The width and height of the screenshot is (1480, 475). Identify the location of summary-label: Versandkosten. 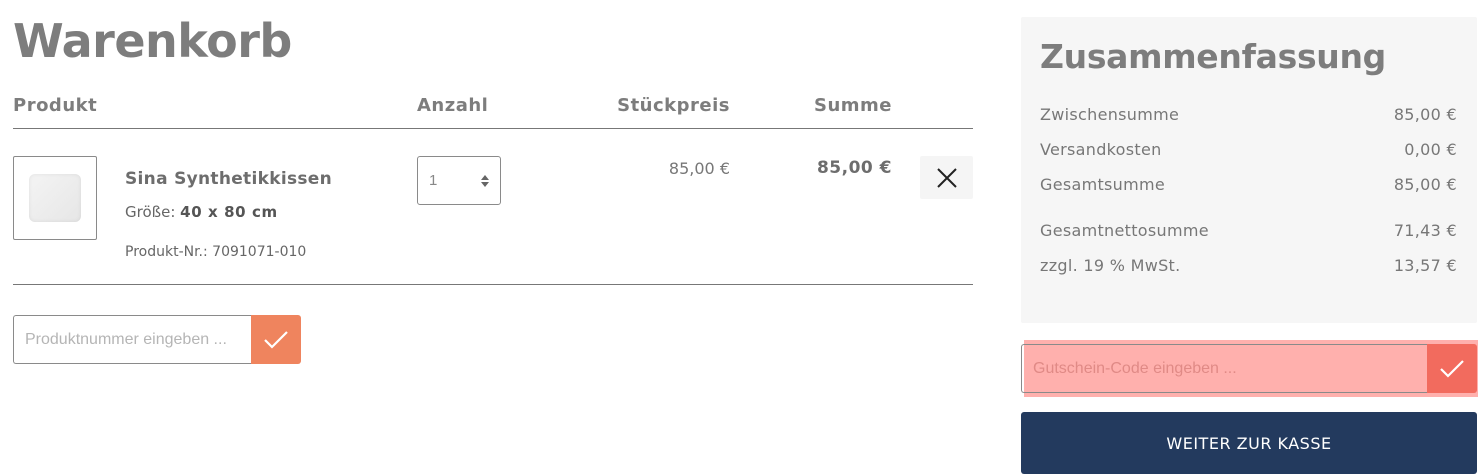
(1101, 149).